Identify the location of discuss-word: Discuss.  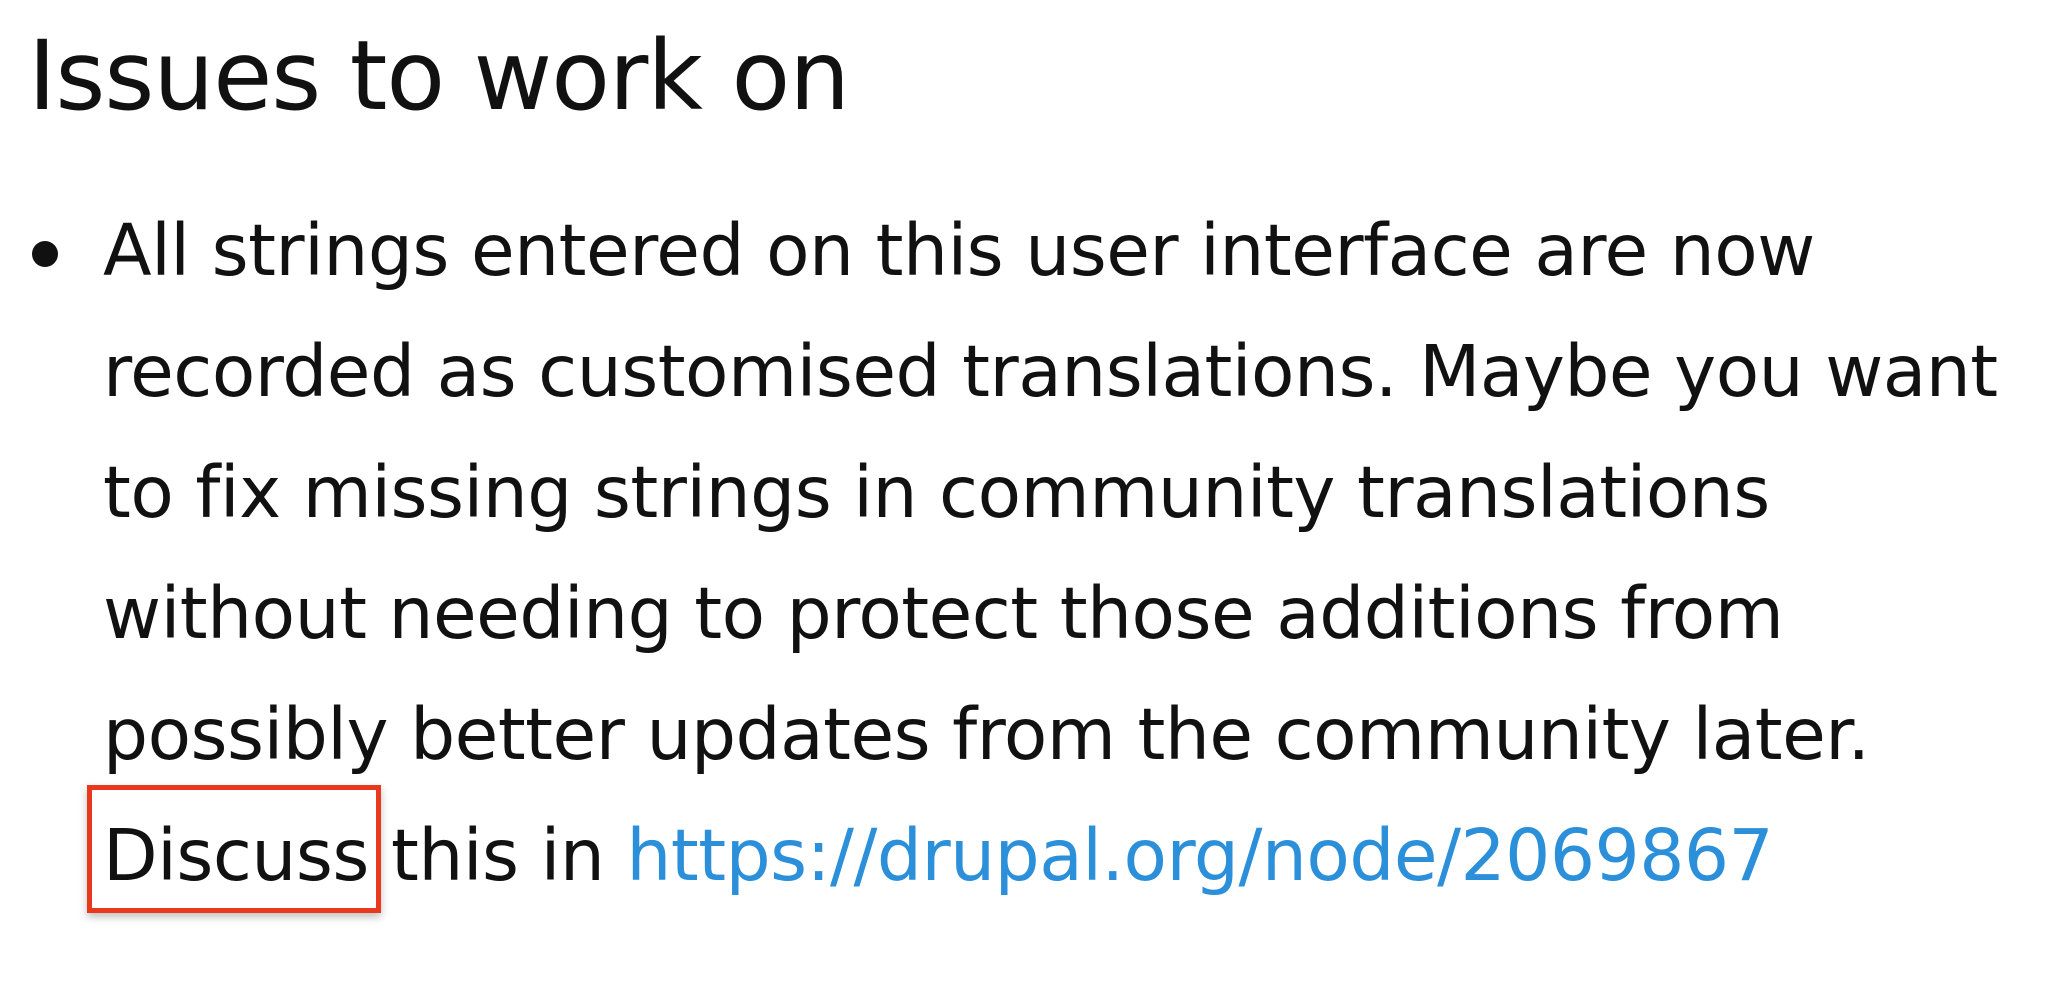
(234, 850).